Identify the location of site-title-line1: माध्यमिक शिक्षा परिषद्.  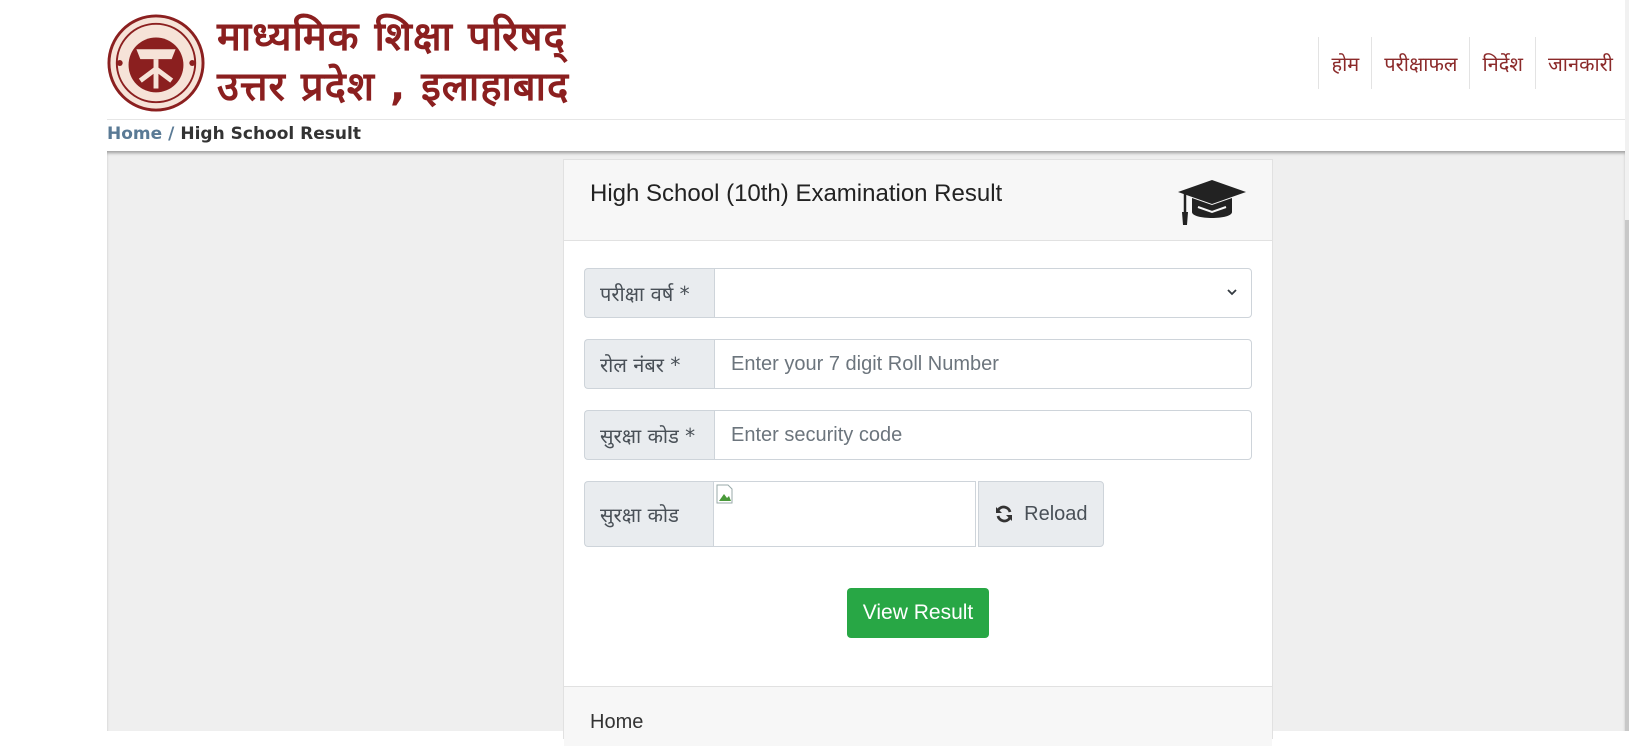
(391, 37).